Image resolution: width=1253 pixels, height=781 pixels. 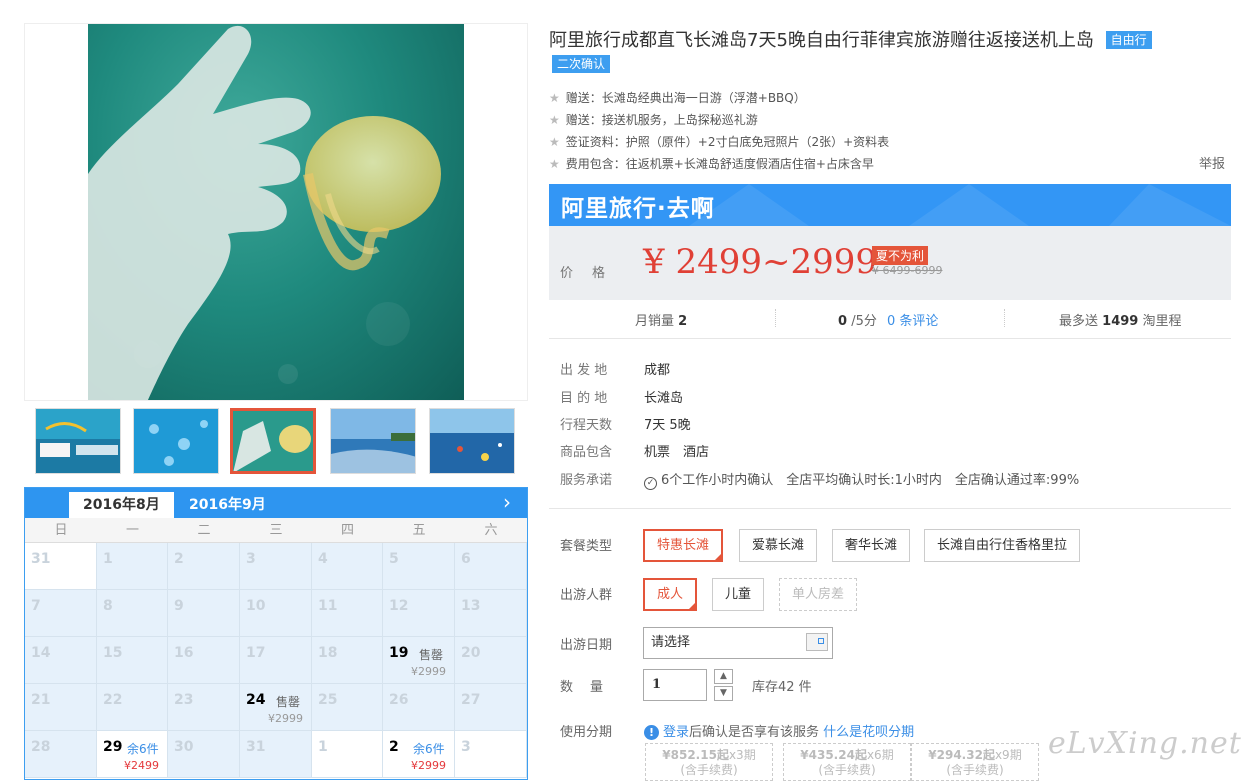 I want to click on day-number: 7, so click(x=36, y=606).